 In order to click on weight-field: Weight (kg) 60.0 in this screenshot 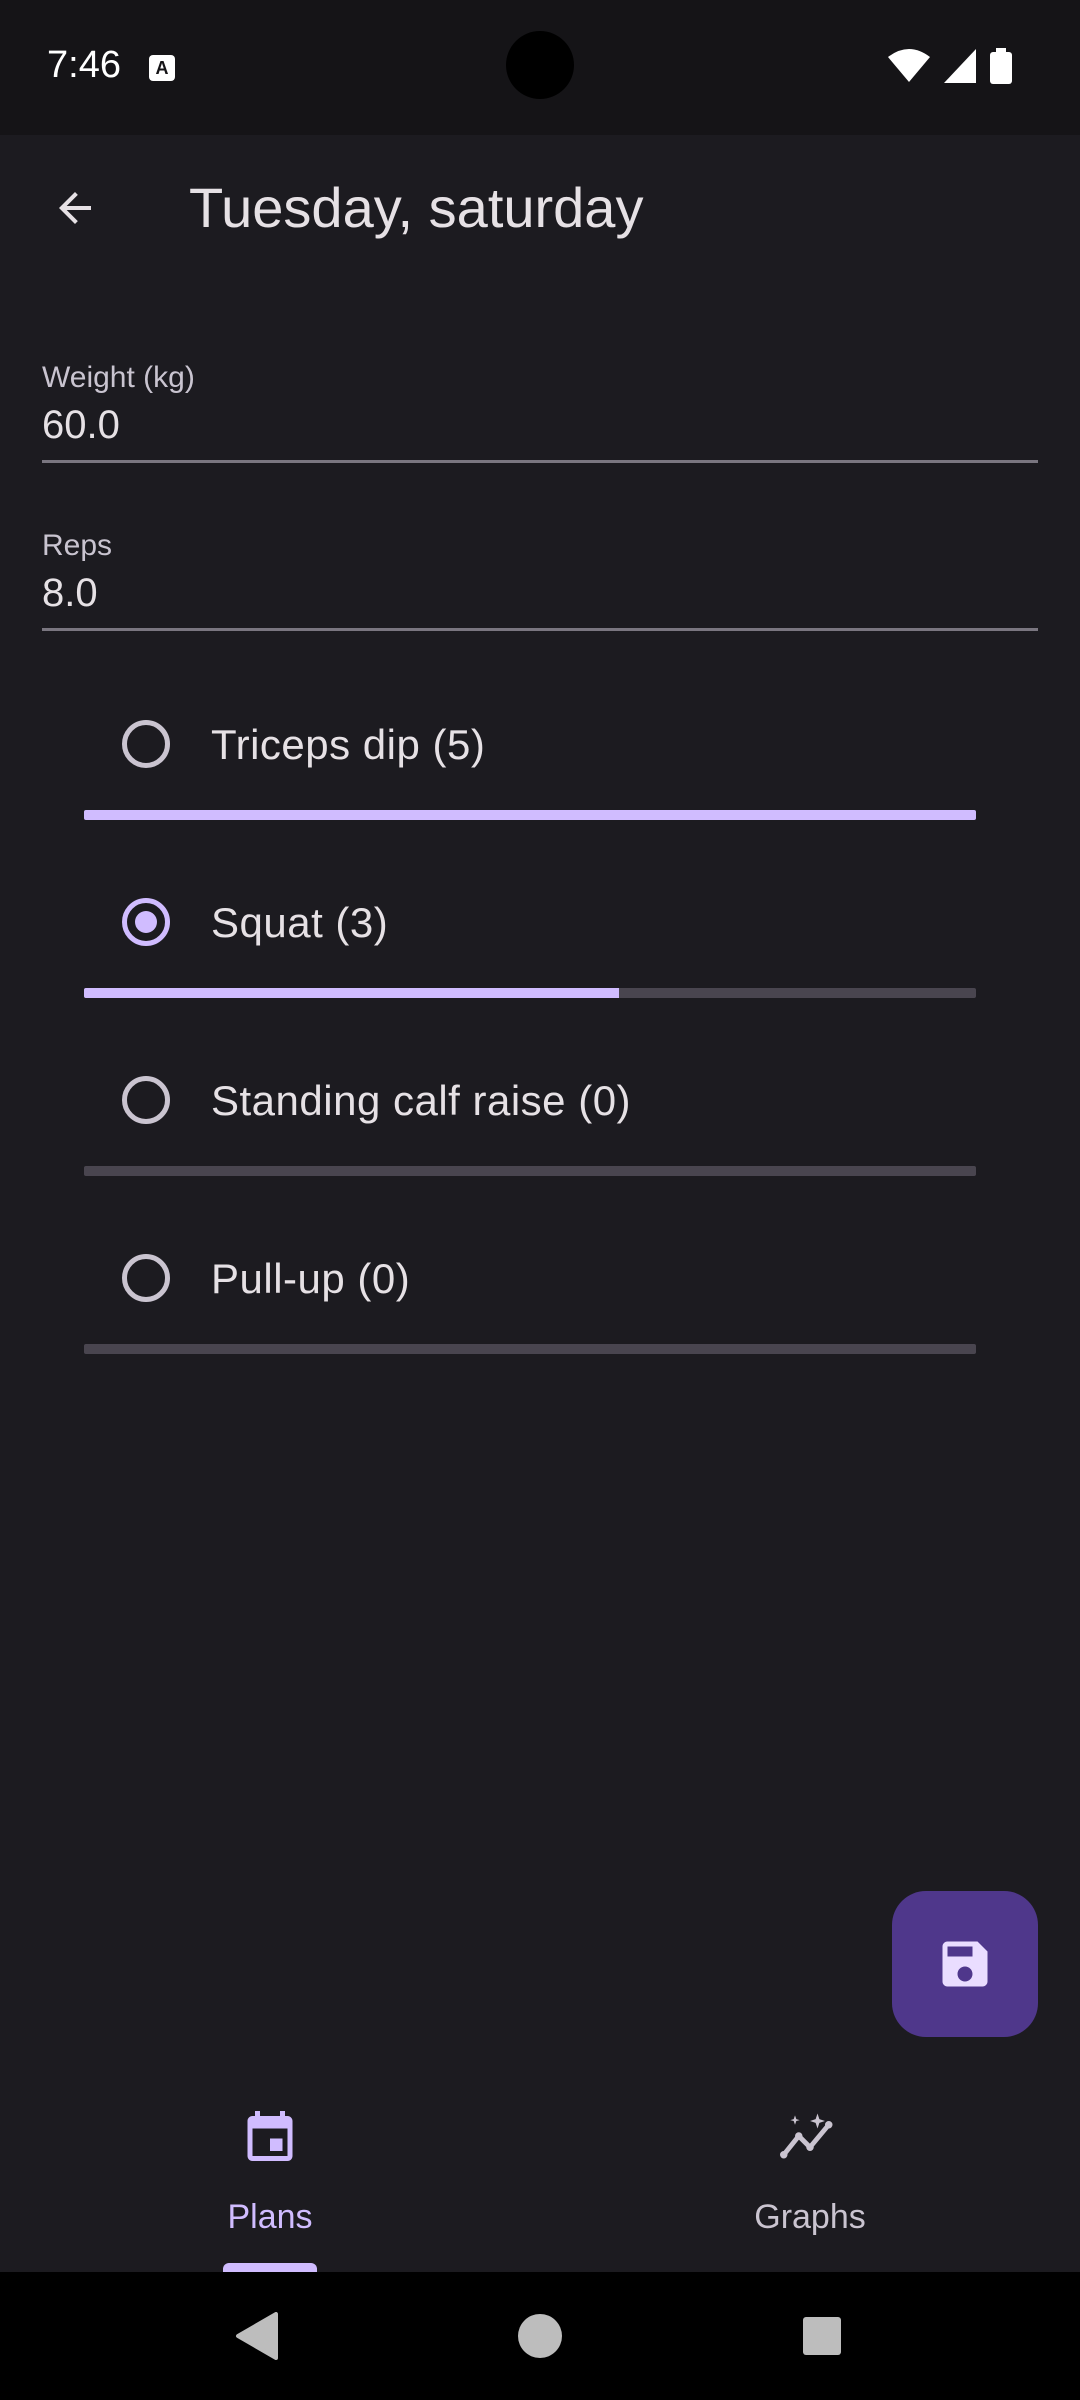, I will do `click(540, 398)`.